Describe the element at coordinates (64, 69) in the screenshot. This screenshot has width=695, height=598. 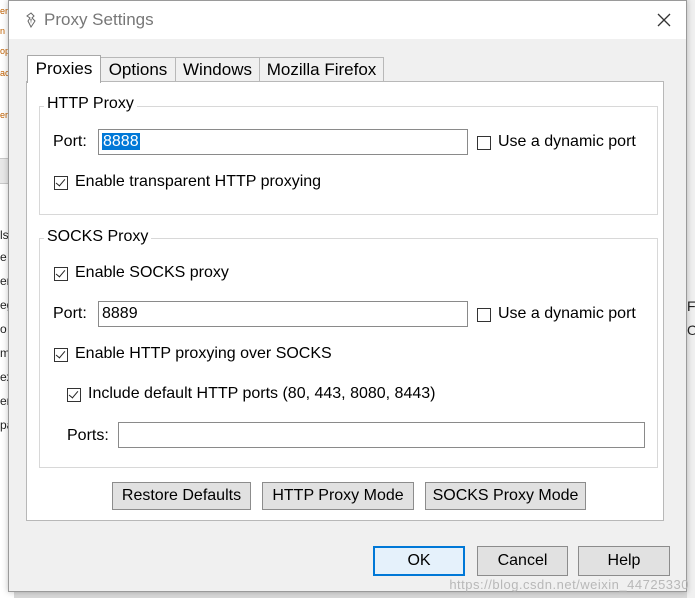
I see `tab-proxies: Proxies` at that location.